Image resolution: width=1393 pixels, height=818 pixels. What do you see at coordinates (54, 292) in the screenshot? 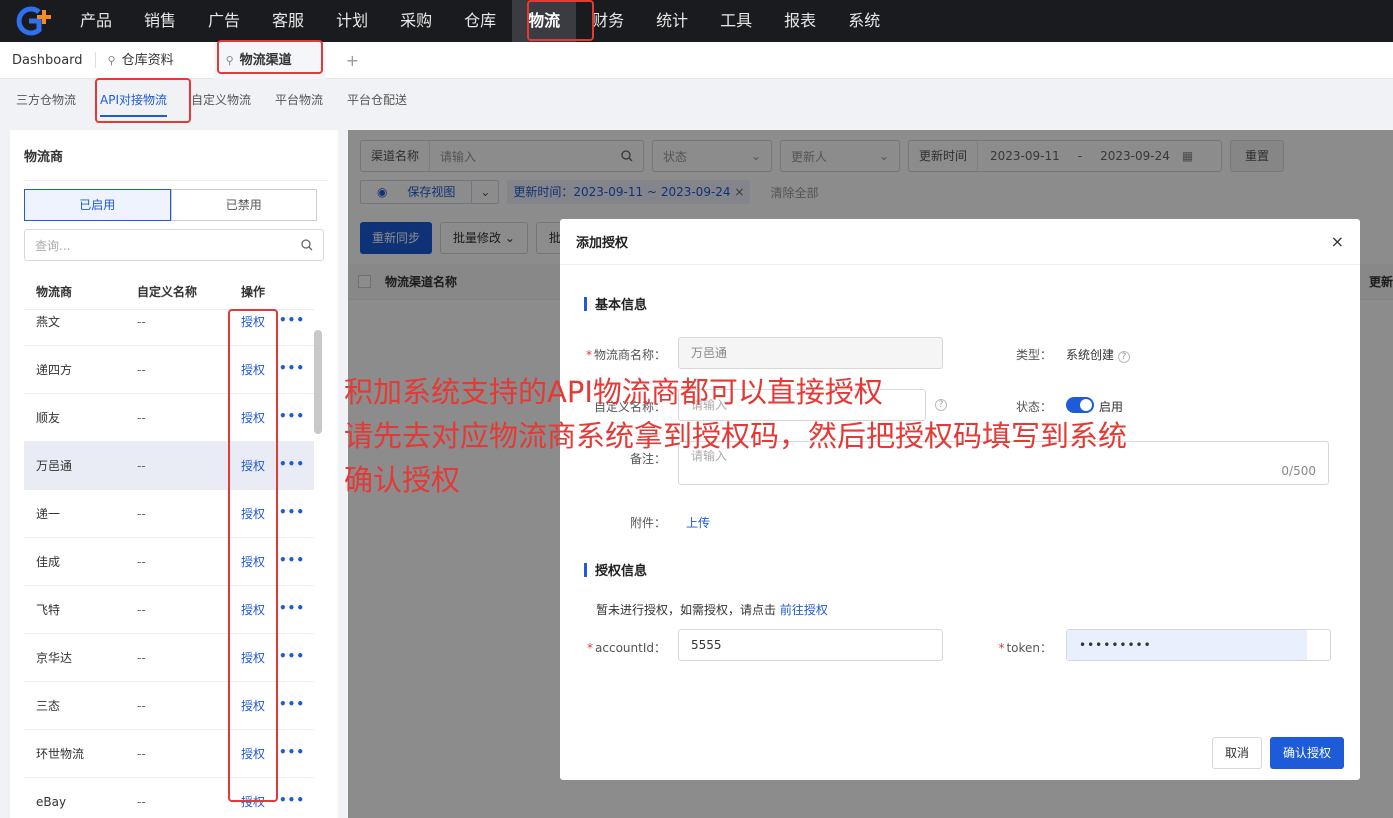
I see `header-vendor: 物流商` at bounding box center [54, 292].